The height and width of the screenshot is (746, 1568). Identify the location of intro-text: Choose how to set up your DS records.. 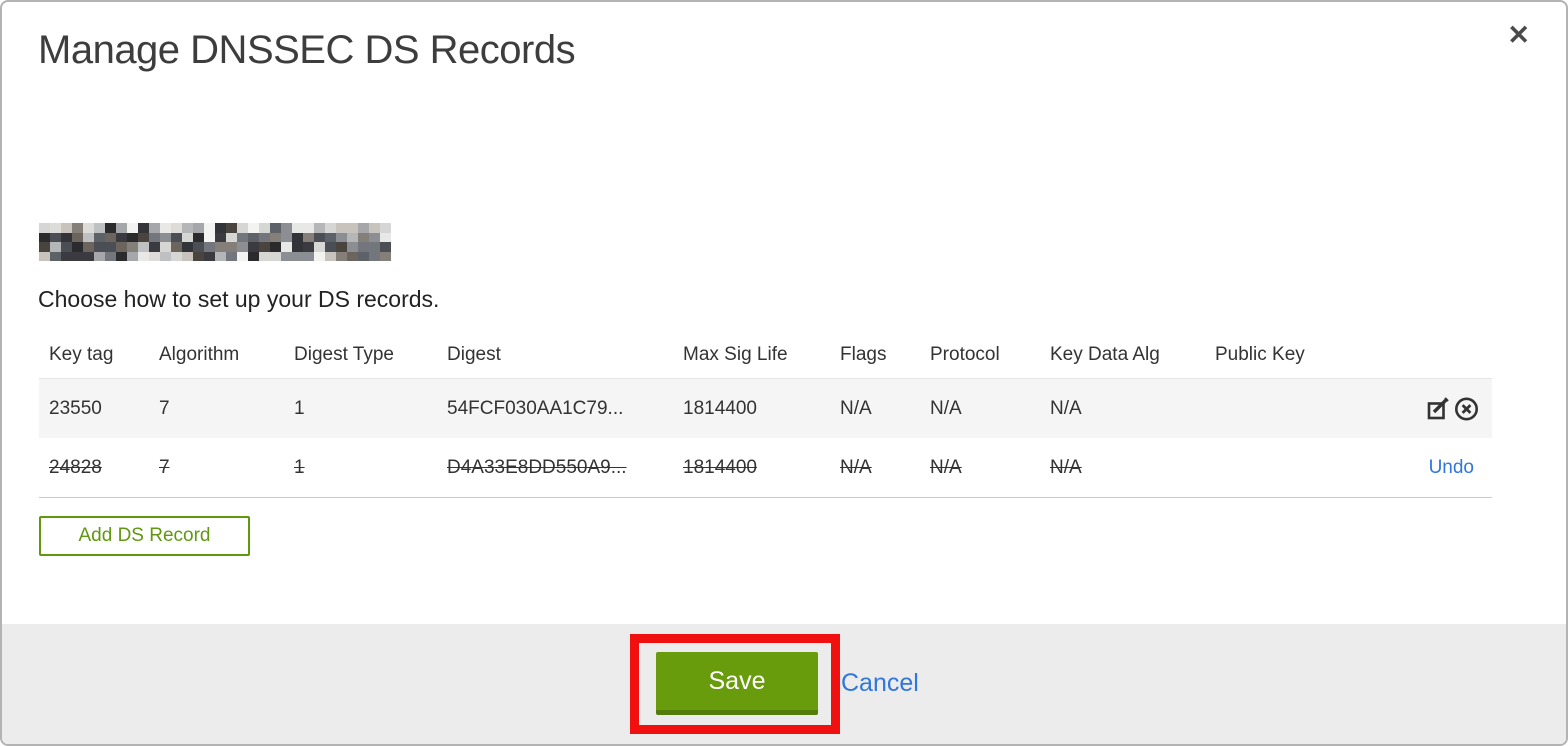
(239, 299).